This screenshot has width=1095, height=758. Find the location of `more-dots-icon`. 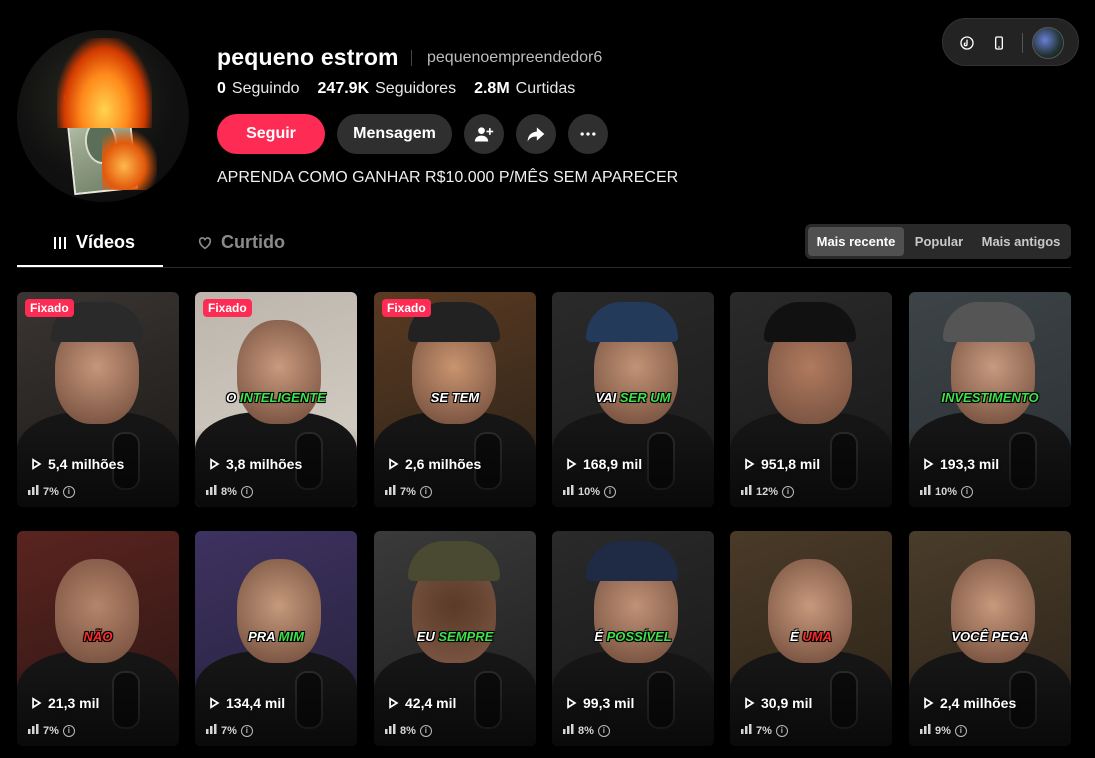

more-dots-icon is located at coordinates (588, 134).